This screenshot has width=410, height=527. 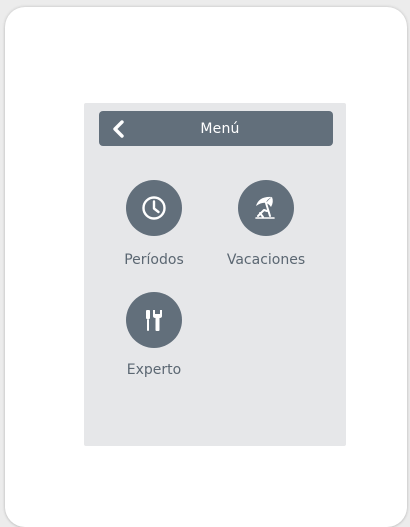 I want to click on periodos-button, so click(x=154, y=208).